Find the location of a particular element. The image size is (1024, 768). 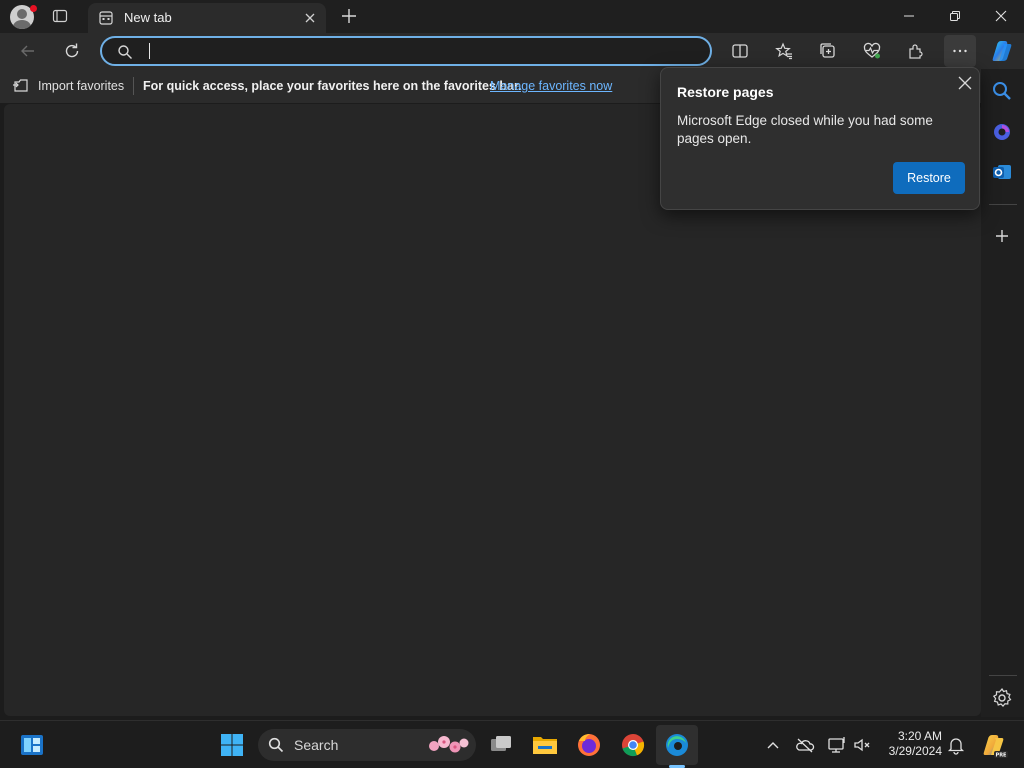

copilot-icon: PRE is located at coordinates (995, 747).